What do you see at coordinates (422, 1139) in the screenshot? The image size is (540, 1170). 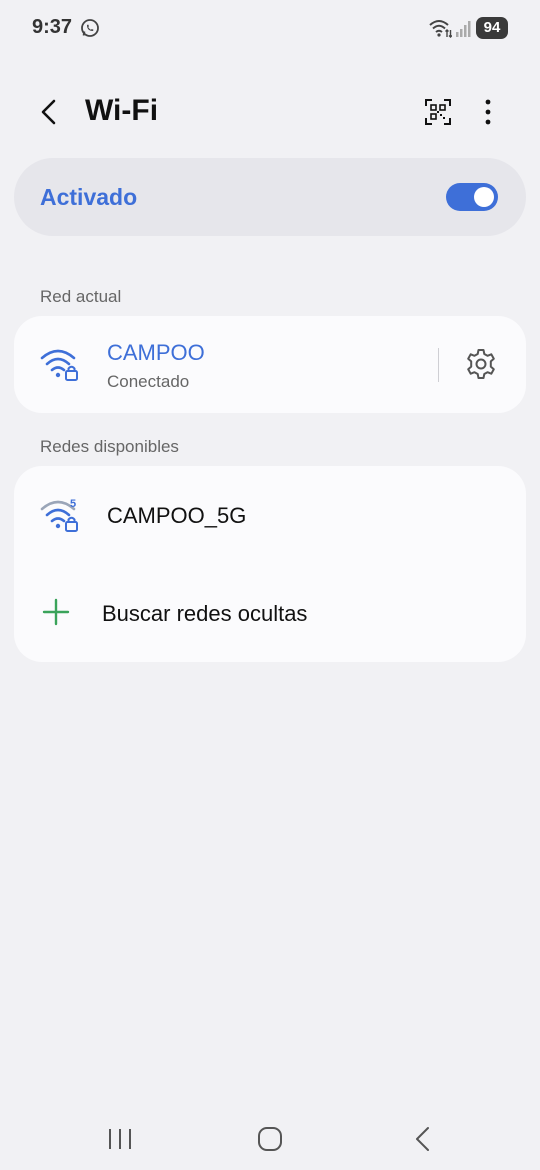 I see `back-icon` at bounding box center [422, 1139].